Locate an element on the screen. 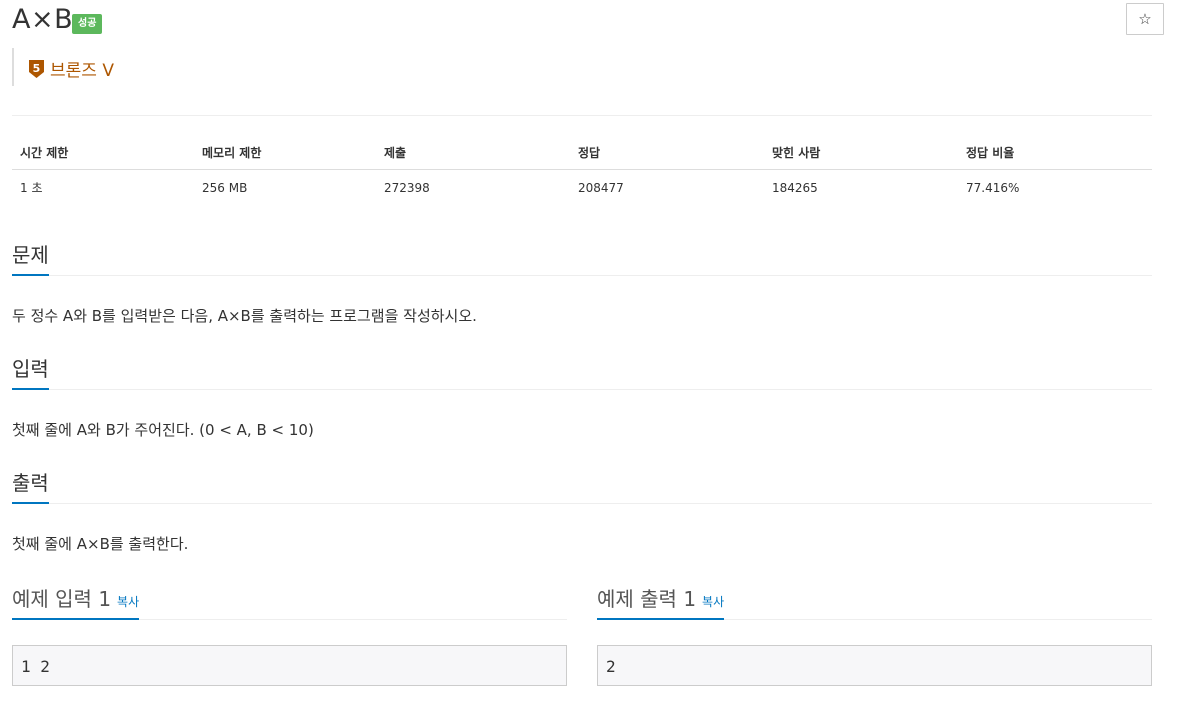 This screenshot has width=1190, height=703. sample-input-content: 1 2 is located at coordinates (289, 665).